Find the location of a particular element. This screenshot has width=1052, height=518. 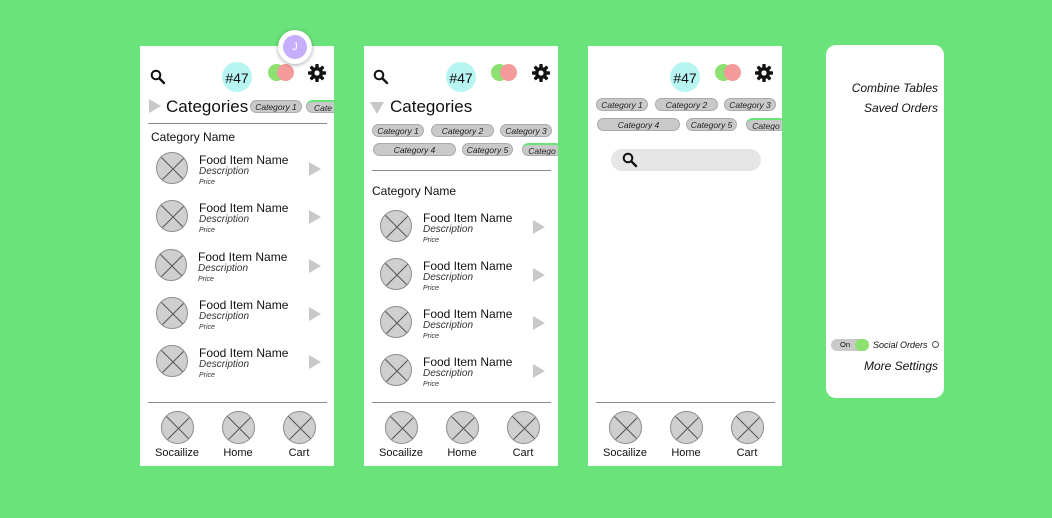

category-pill: Cate is located at coordinates (320, 106).